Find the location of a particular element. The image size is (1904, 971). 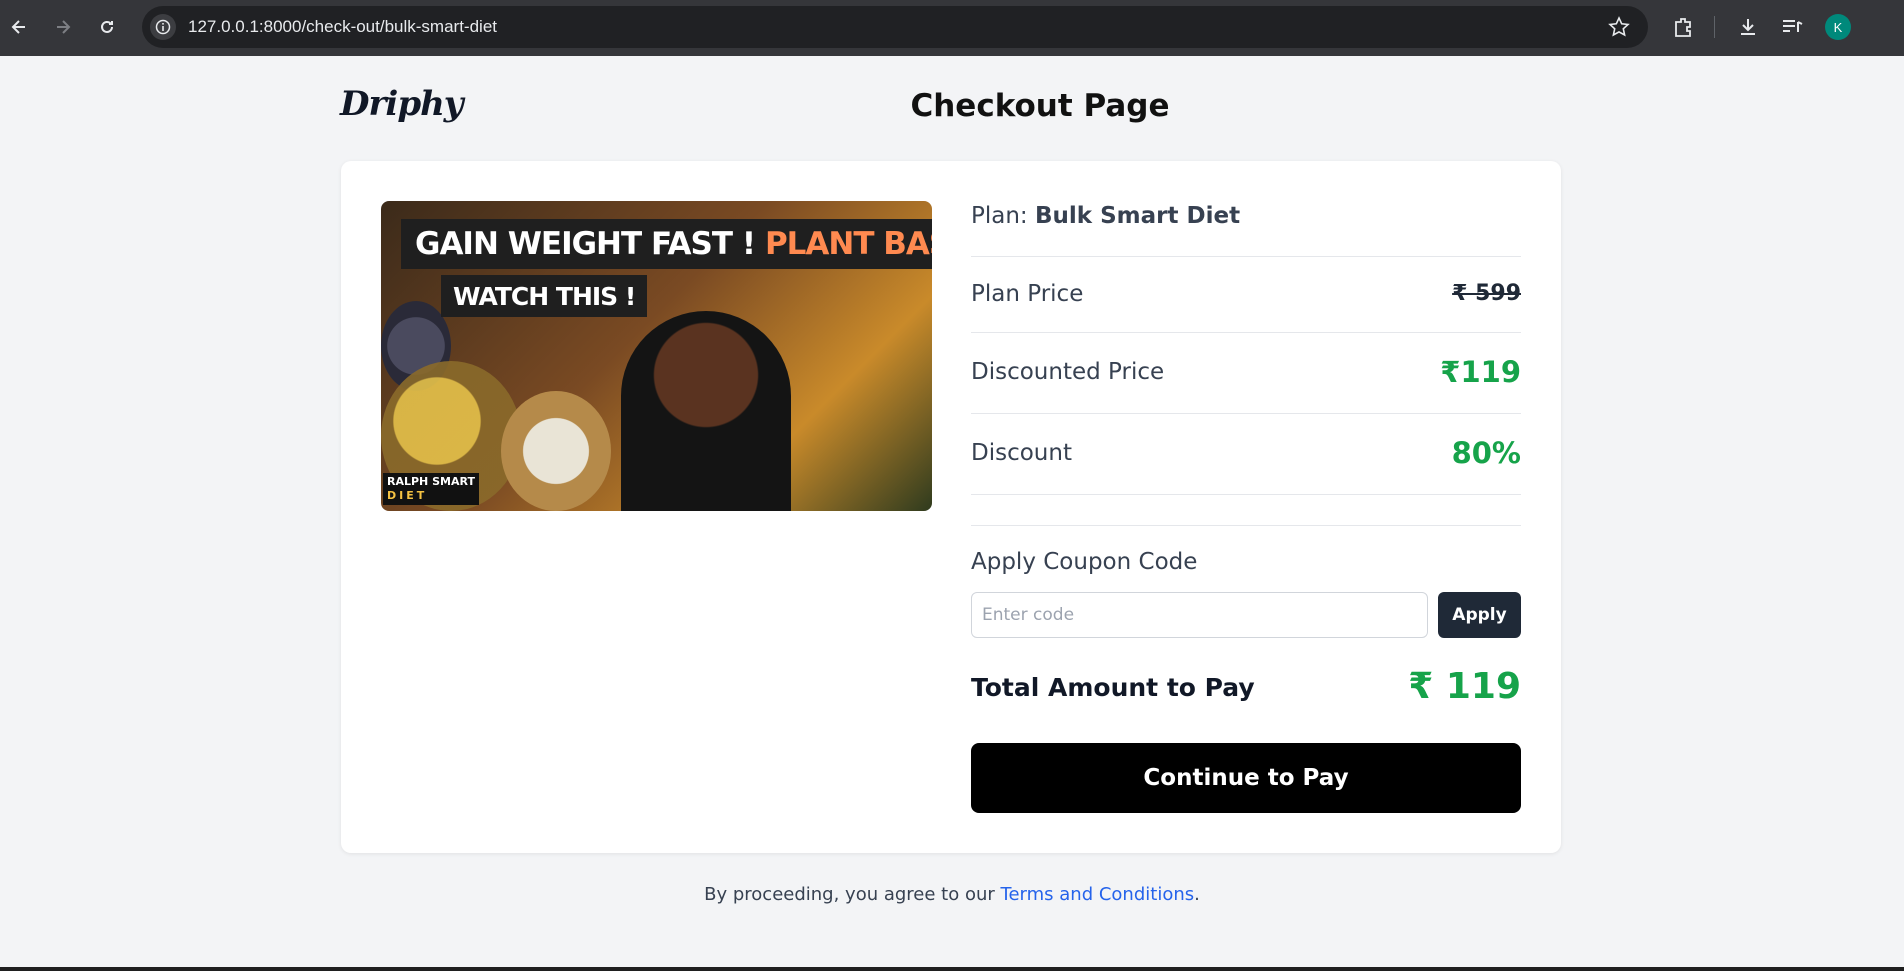

reload-icon is located at coordinates (107, 27).